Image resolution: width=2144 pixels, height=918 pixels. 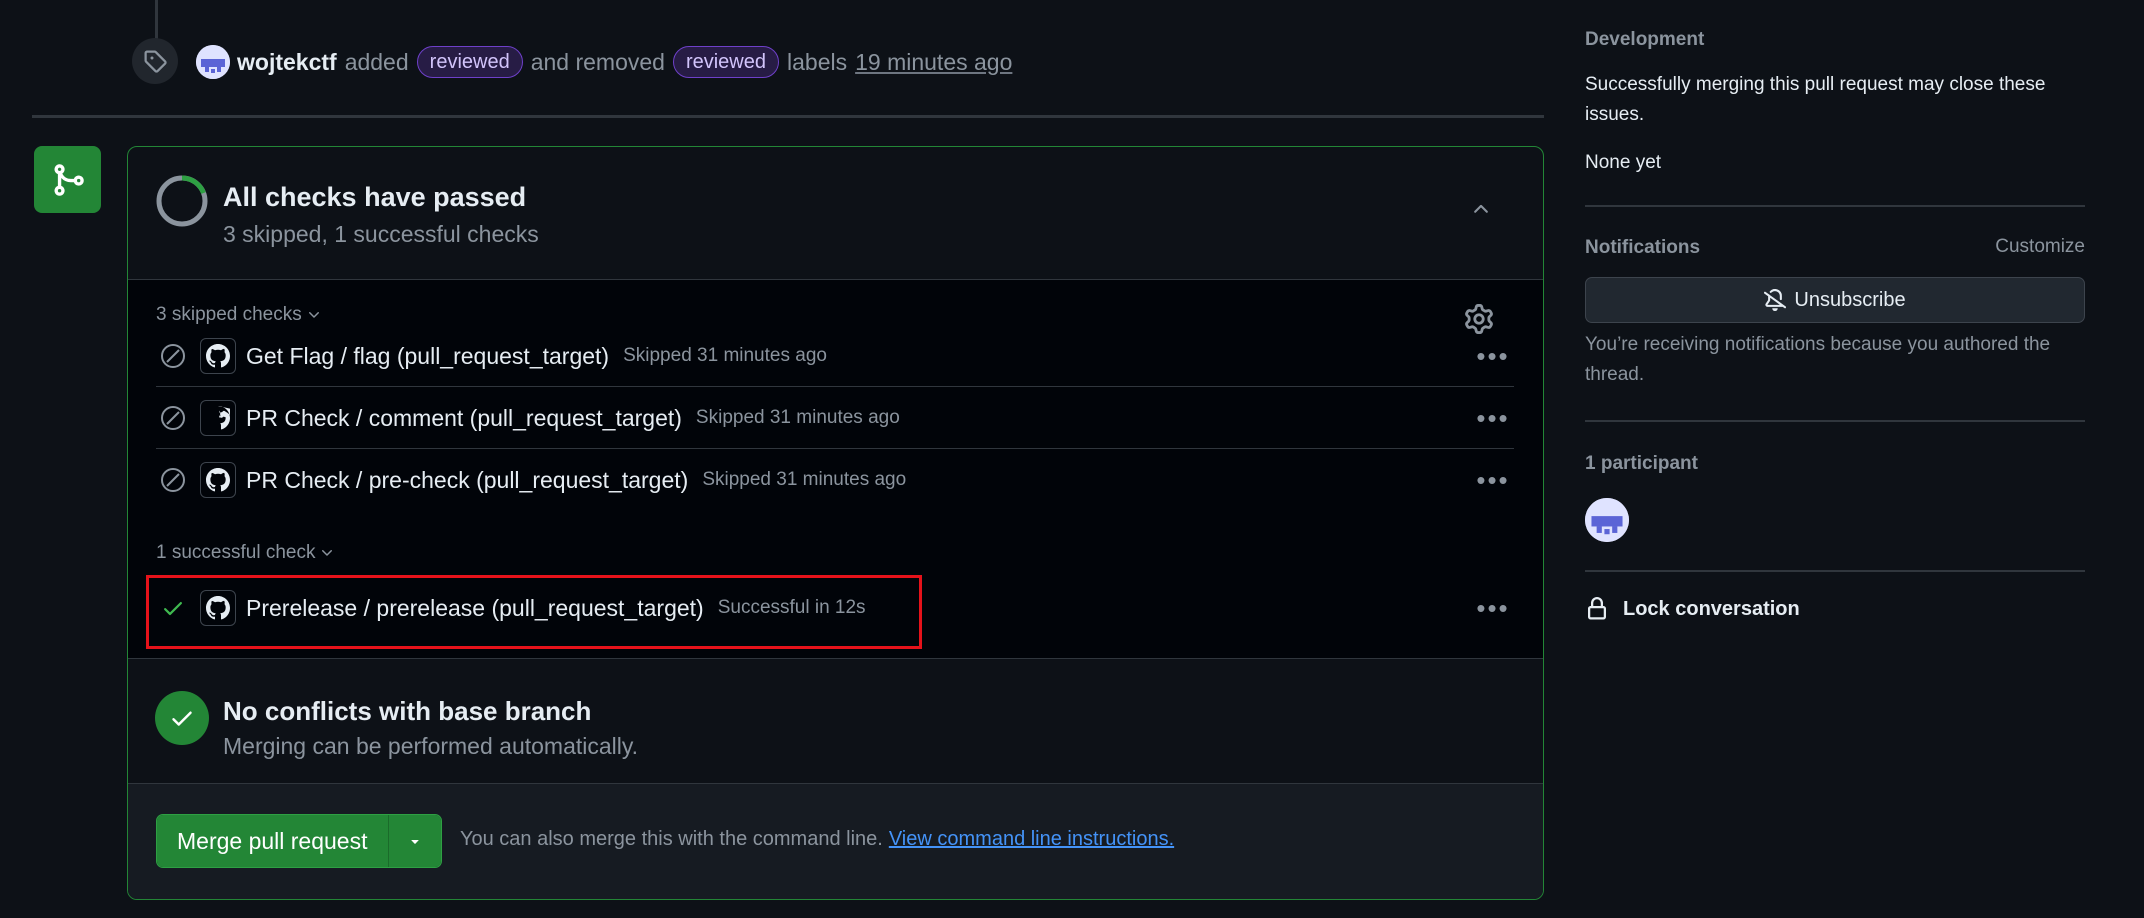 What do you see at coordinates (817, 61) in the screenshot?
I see `event-text-labels: labels` at bounding box center [817, 61].